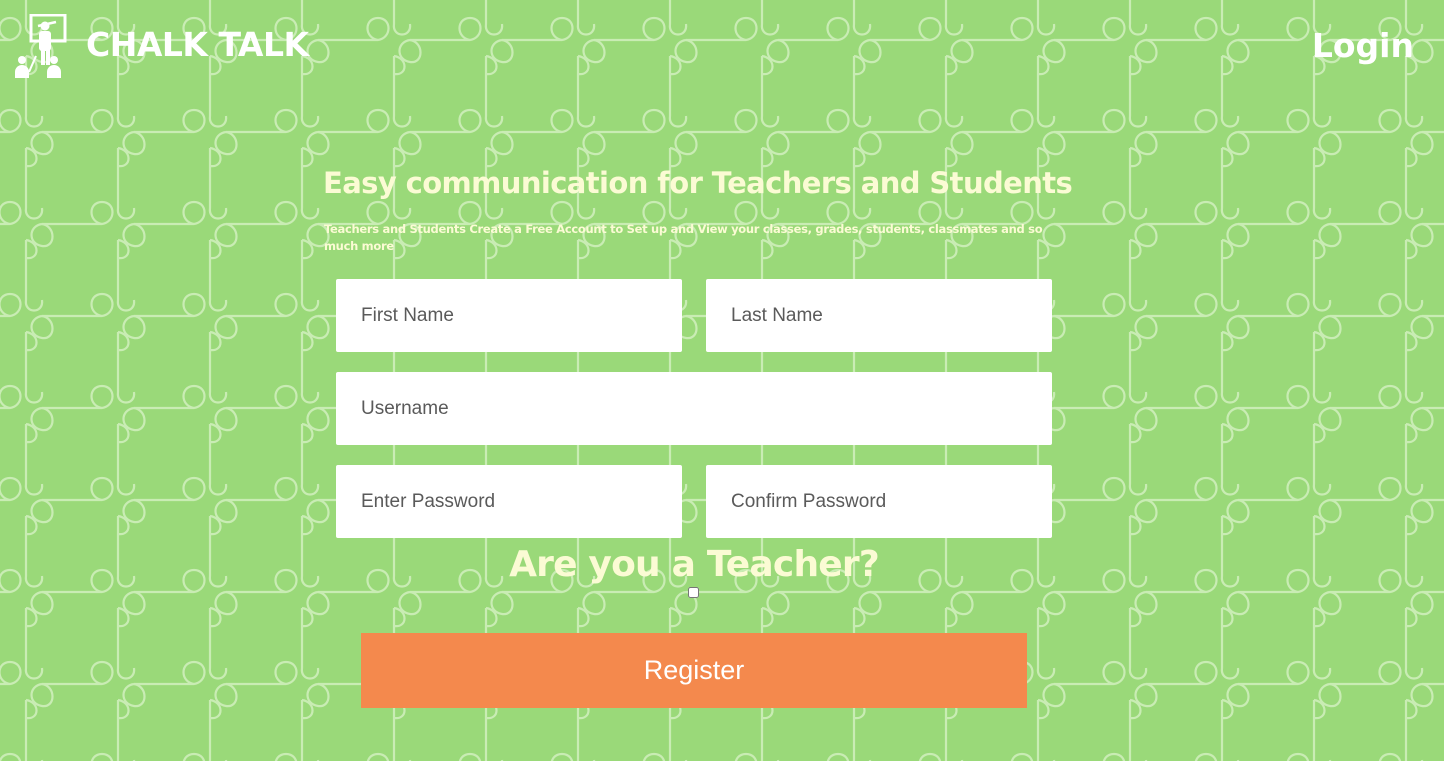 The image size is (1444, 761). What do you see at coordinates (879, 315) in the screenshot?
I see `last-name-input` at bounding box center [879, 315].